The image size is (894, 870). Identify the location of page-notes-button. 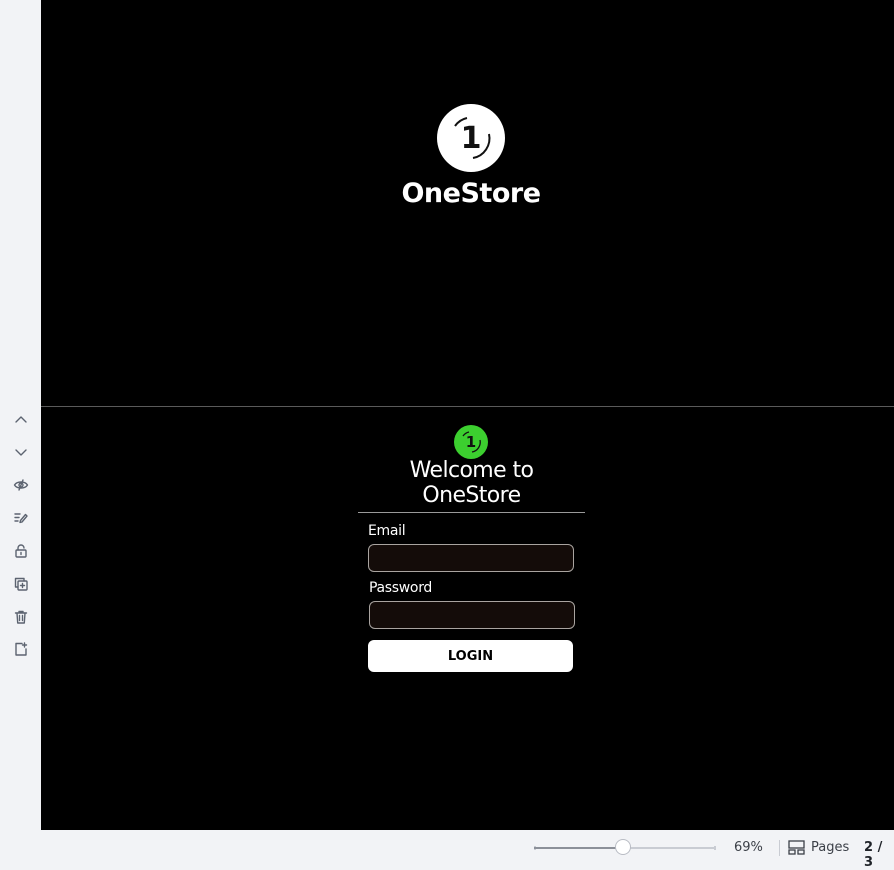
(21, 518).